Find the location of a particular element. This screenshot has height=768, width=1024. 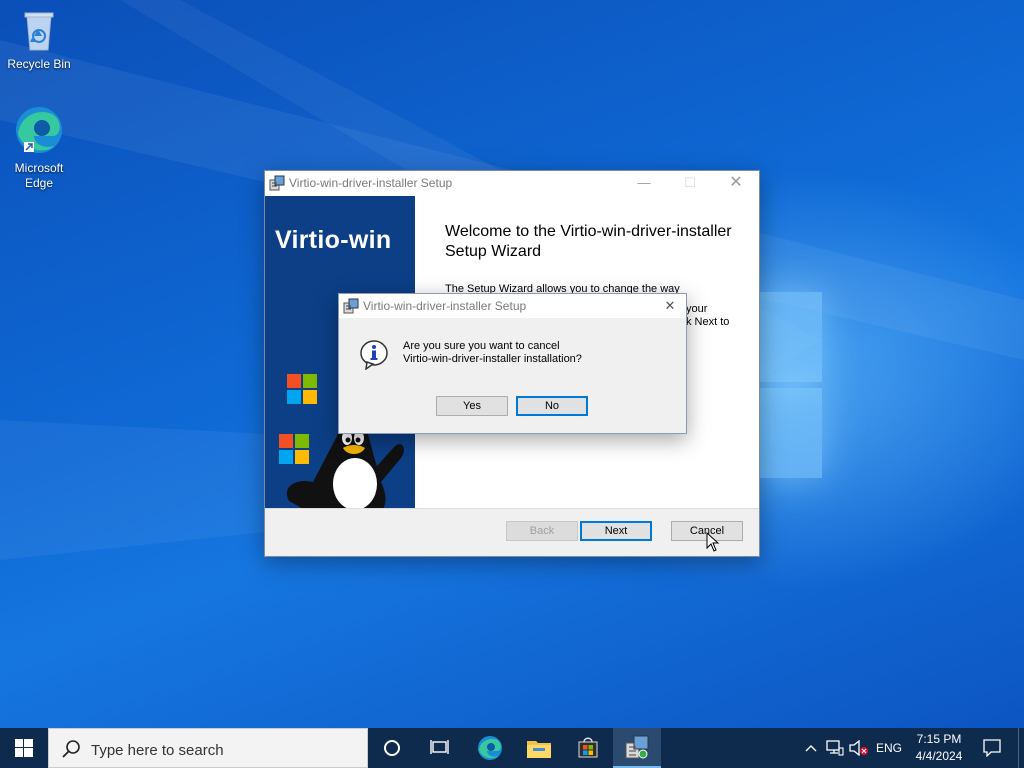

welcome-body-fragment: k Next to is located at coordinates (708, 322).